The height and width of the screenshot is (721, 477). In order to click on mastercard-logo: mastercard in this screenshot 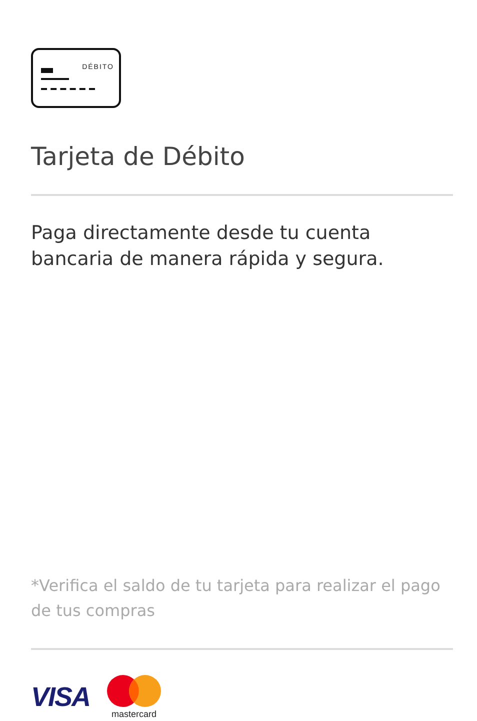, I will do `click(134, 697)`.